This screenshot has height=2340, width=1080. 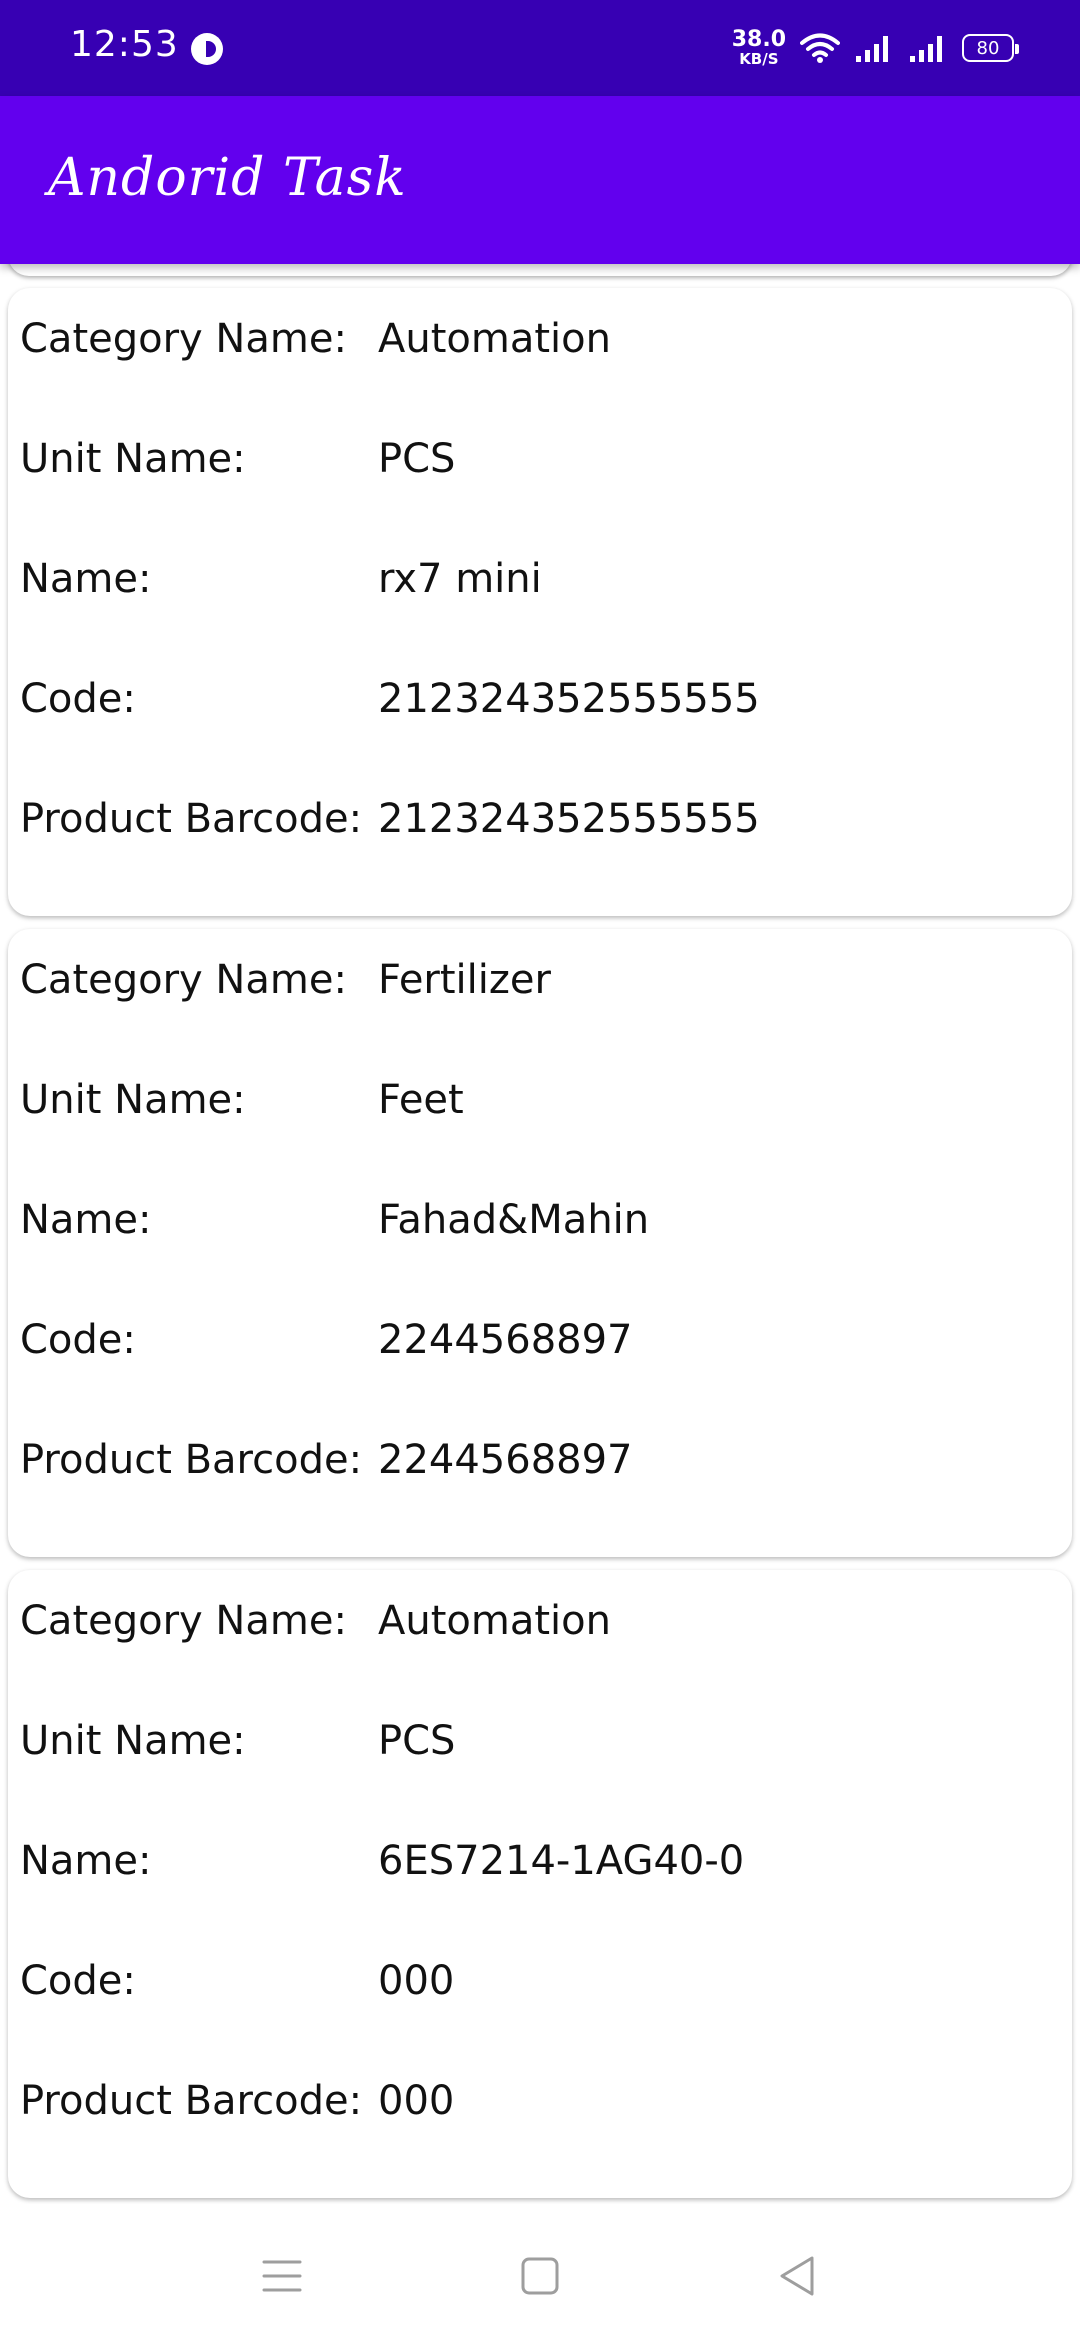 I want to click on network-speed: 38.0 KB/S, so click(x=759, y=48).